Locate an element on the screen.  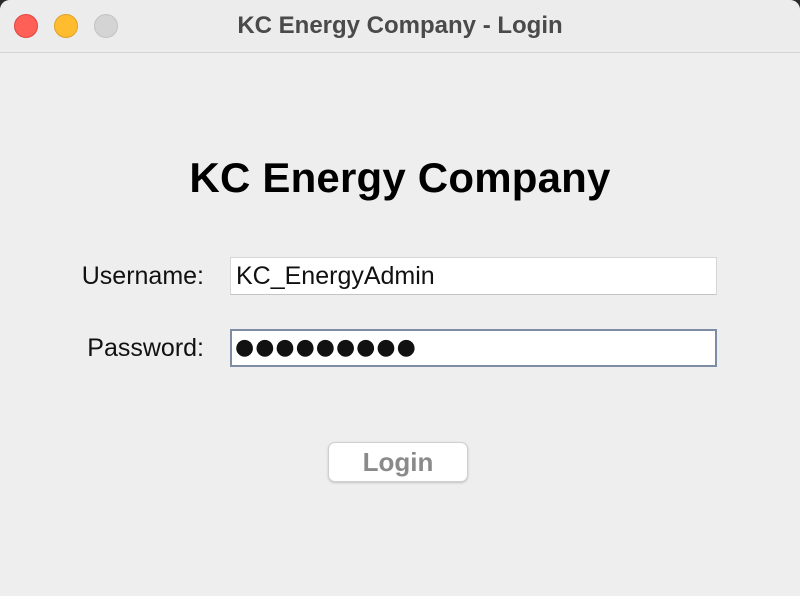
window-title: KC Energy Company - Login is located at coordinates (400, 25).